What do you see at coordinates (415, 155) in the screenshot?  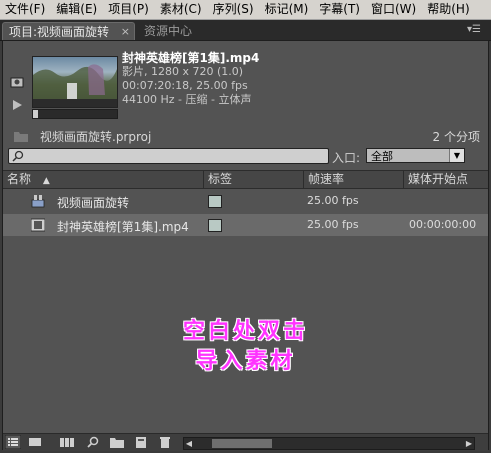 I see `in-dropdown: 全部 ▼` at bounding box center [415, 155].